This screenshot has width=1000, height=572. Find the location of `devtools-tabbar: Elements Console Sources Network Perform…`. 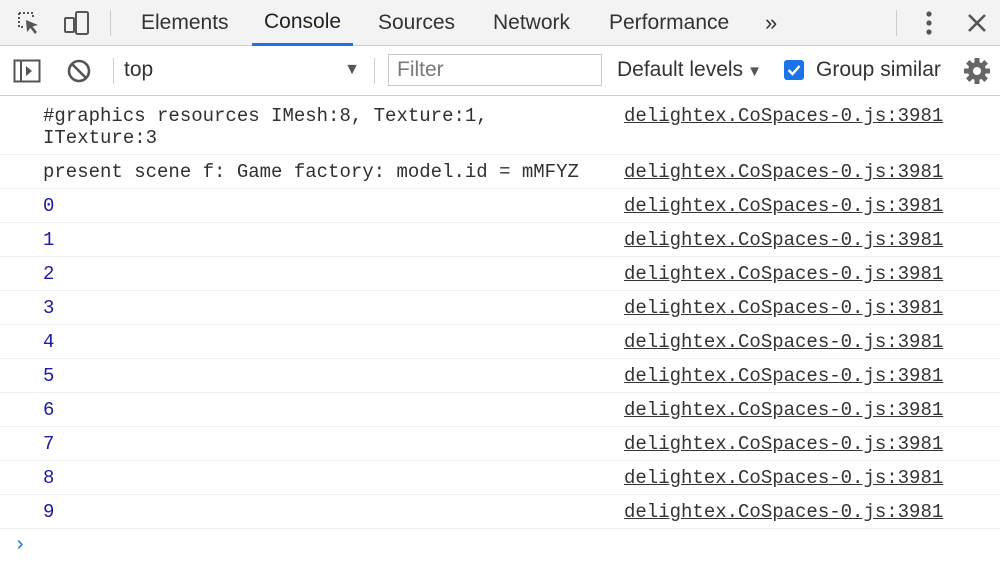

devtools-tabbar: Elements Console Sources Network Perform… is located at coordinates (500, 23).